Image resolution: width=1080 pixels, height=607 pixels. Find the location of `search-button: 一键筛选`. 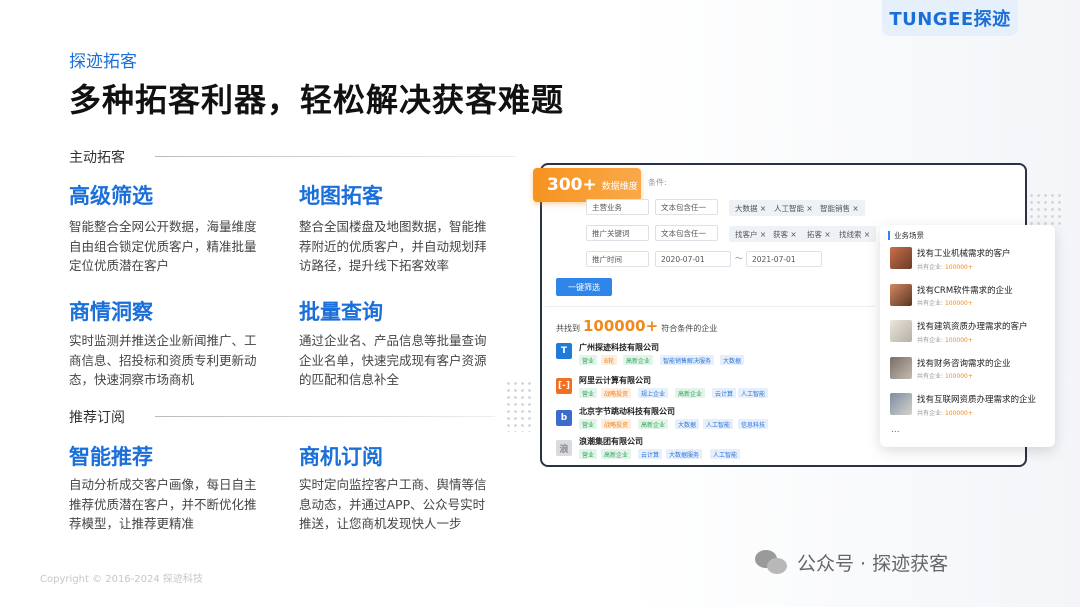

search-button: 一键筛选 is located at coordinates (584, 287).